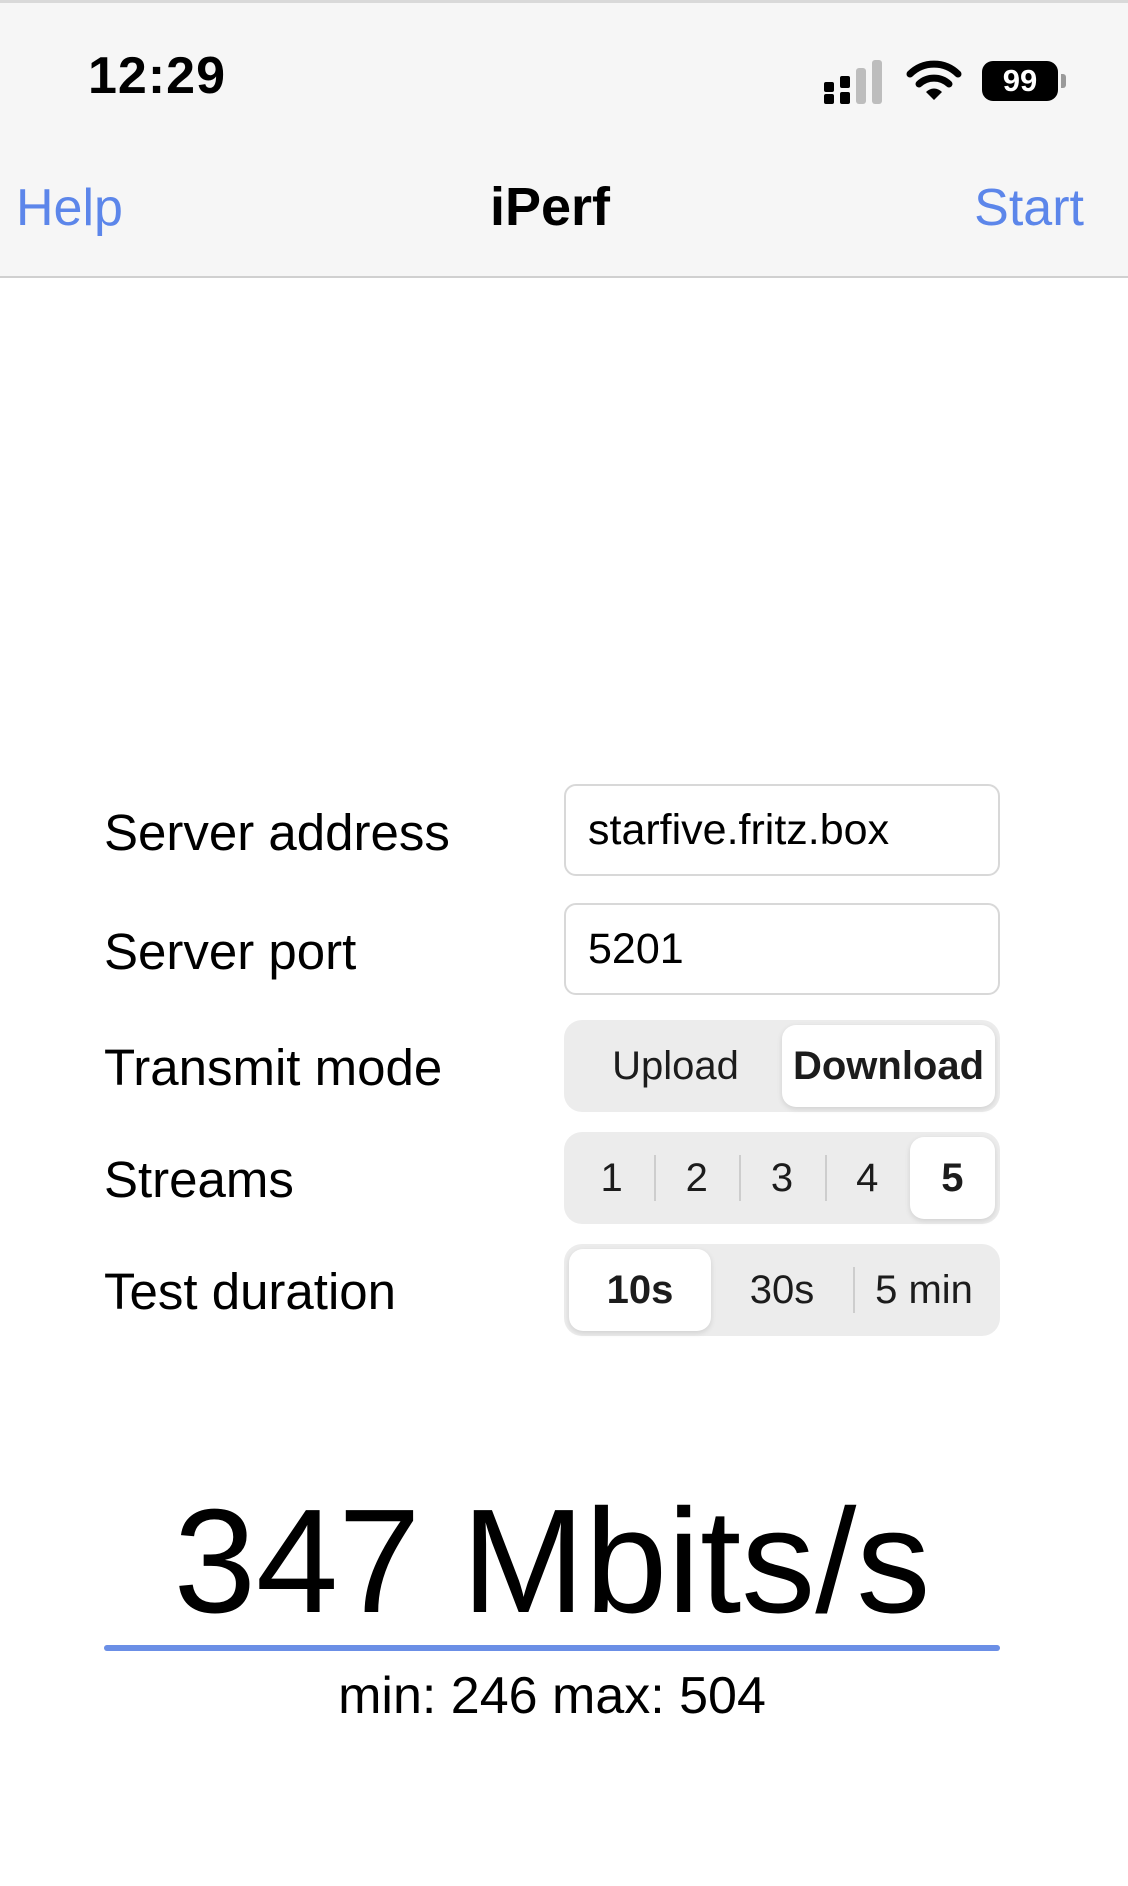 The width and height of the screenshot is (1128, 1886). Describe the element at coordinates (782, 830) in the screenshot. I see `server-address-input` at that location.